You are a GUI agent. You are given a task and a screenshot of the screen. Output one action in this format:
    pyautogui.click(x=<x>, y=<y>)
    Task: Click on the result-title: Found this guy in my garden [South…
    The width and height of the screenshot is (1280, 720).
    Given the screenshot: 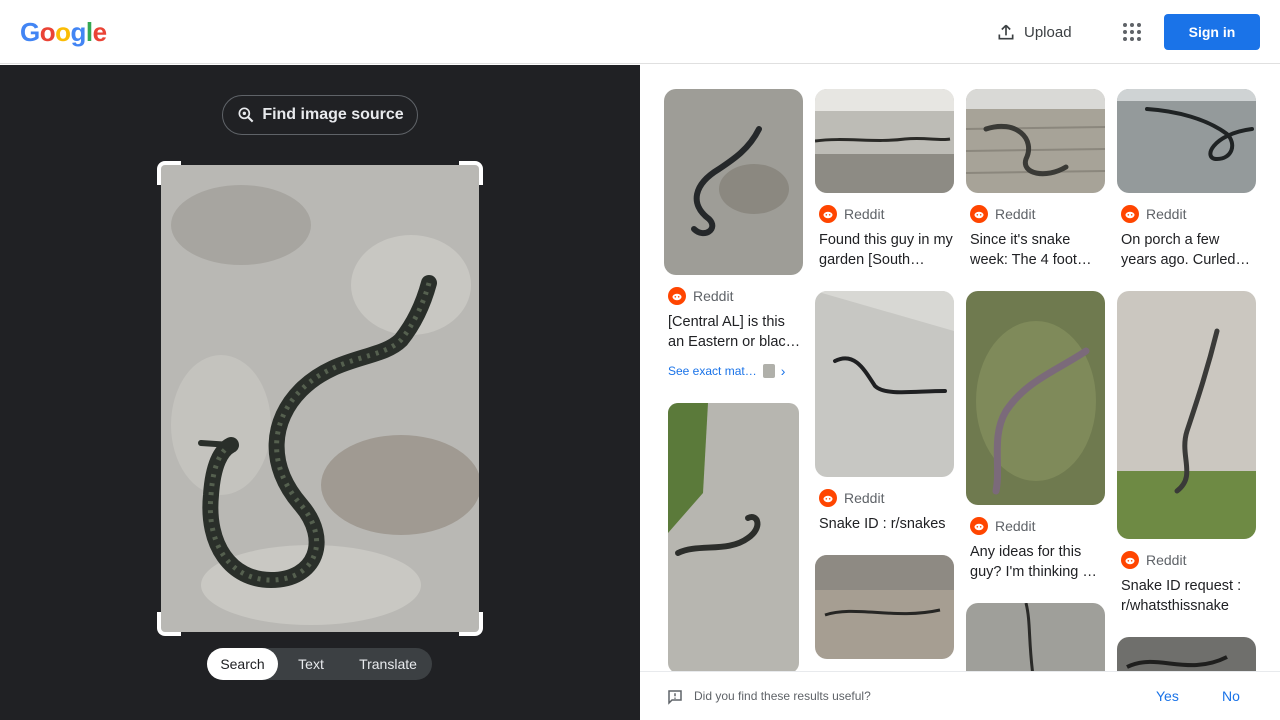 What is the action you would take?
    pyautogui.click(x=886, y=250)
    